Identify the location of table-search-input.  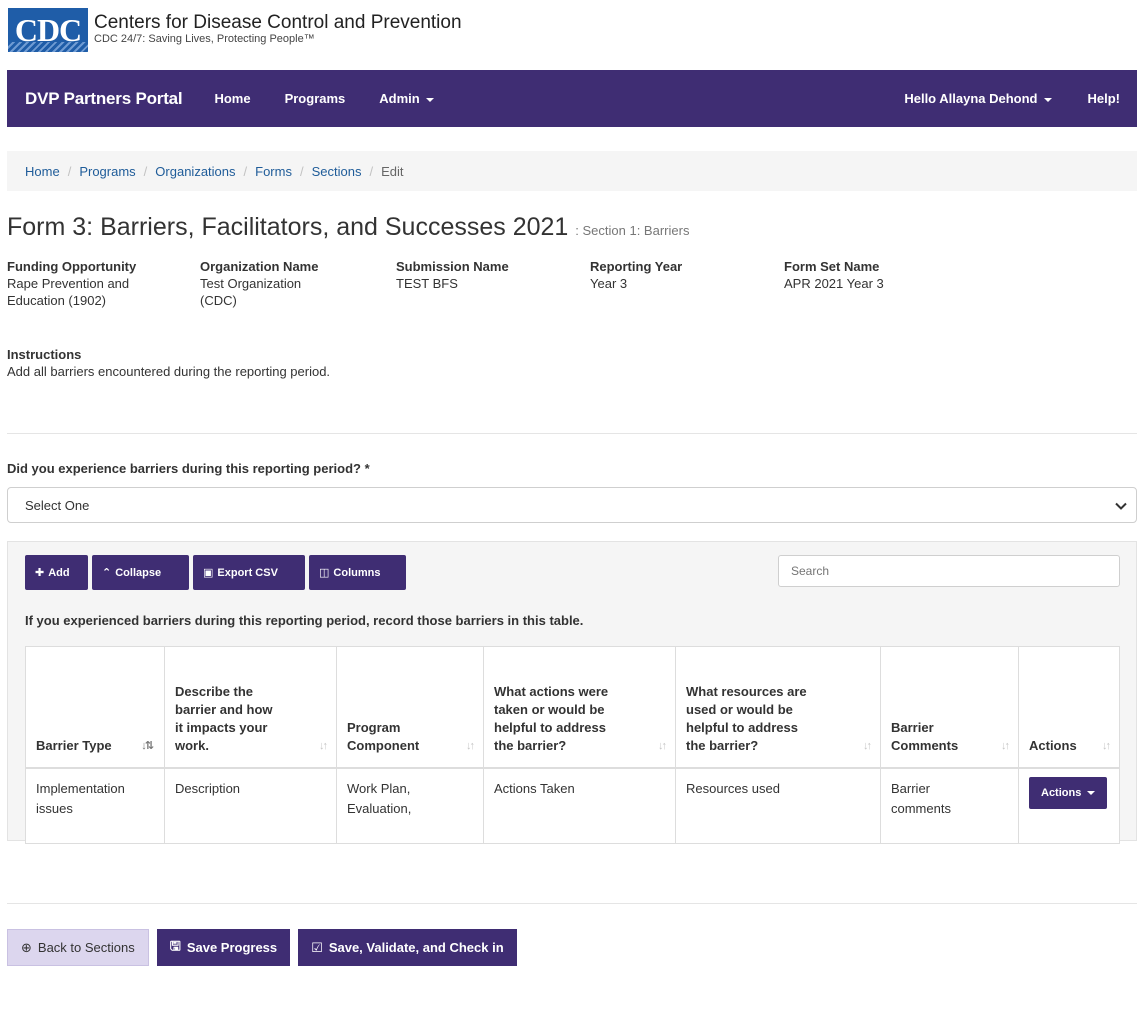
(949, 571).